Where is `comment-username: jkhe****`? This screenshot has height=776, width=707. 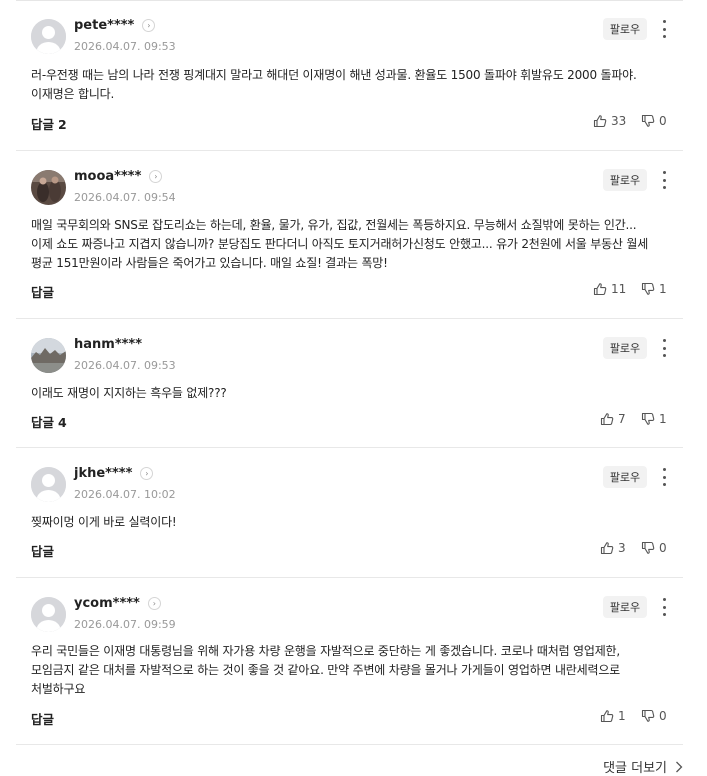 comment-username: jkhe**** is located at coordinates (103, 473).